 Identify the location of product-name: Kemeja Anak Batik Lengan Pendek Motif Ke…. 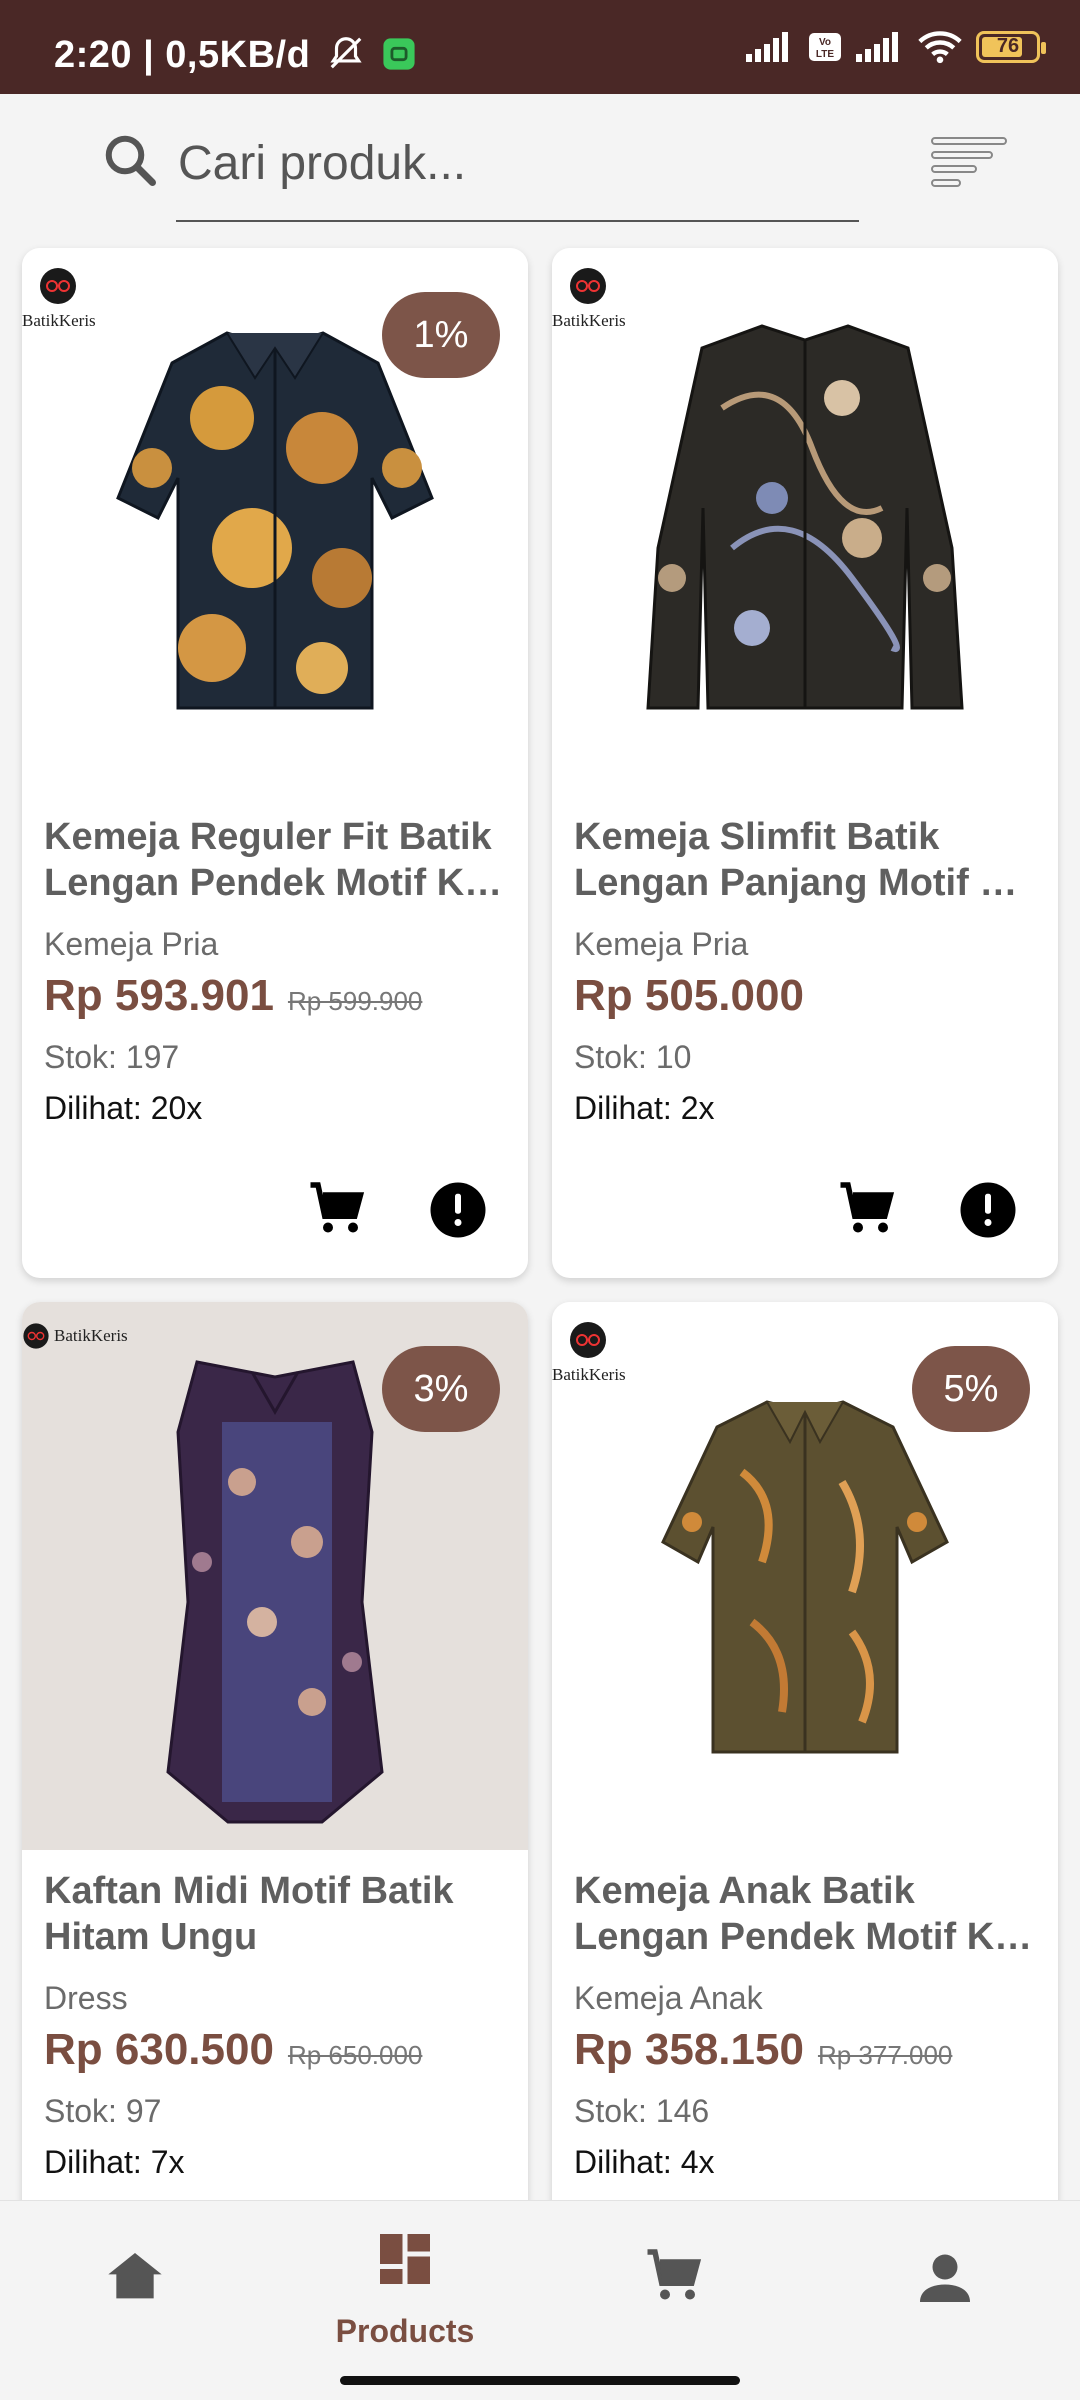
(805, 1914).